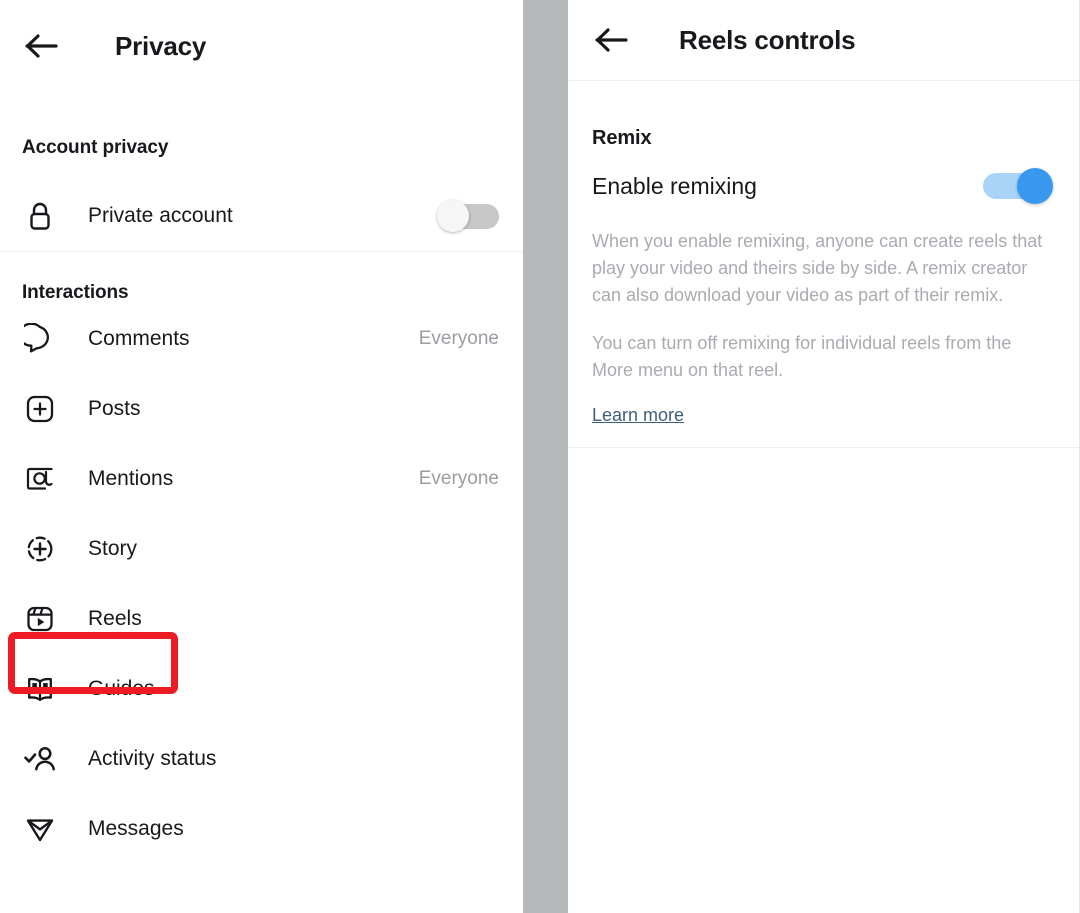 This screenshot has height=913, width=1080. I want to click on setting-row-reels: Reels, so click(261, 619).